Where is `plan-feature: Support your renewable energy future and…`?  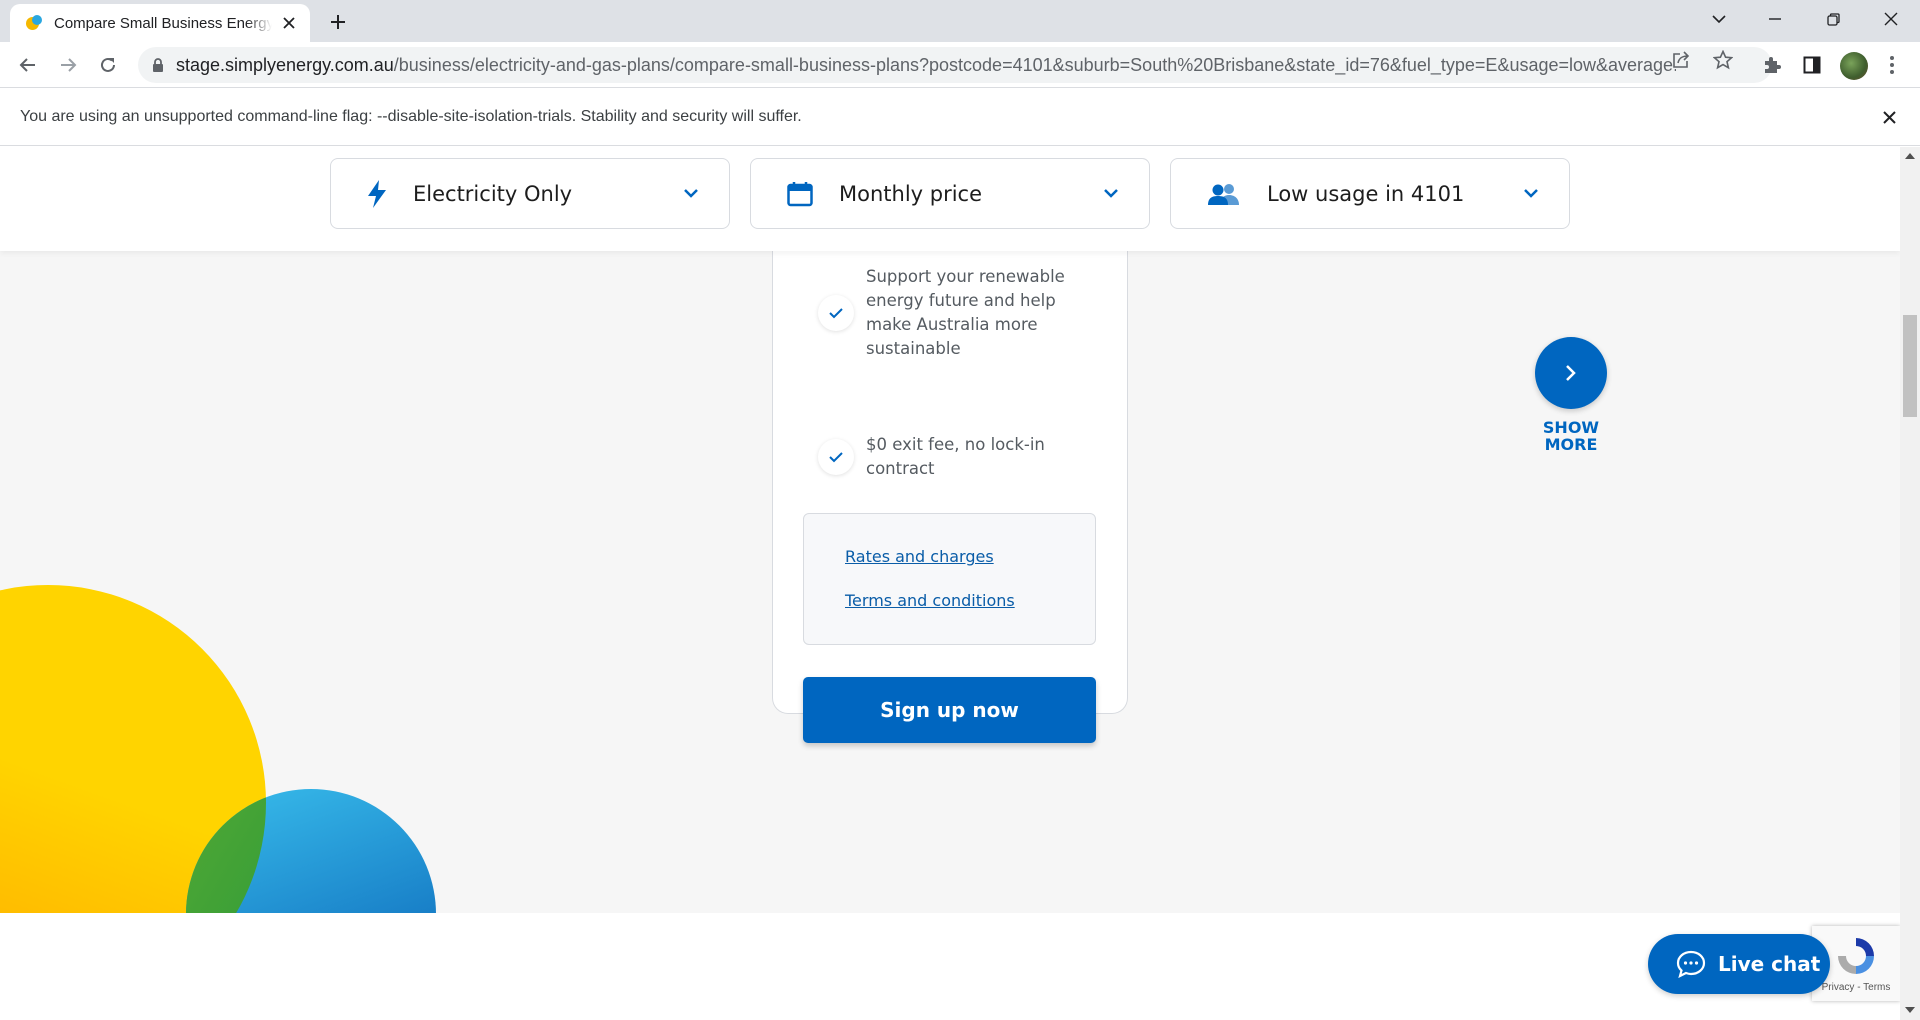
plan-feature: Support your renewable energy future and… is located at coordinates (942, 313).